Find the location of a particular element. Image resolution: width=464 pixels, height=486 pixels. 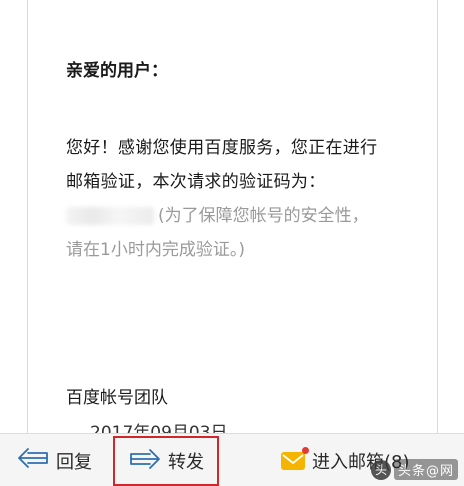

email-greeting: 亲爱的用户： is located at coordinates (117, 71).